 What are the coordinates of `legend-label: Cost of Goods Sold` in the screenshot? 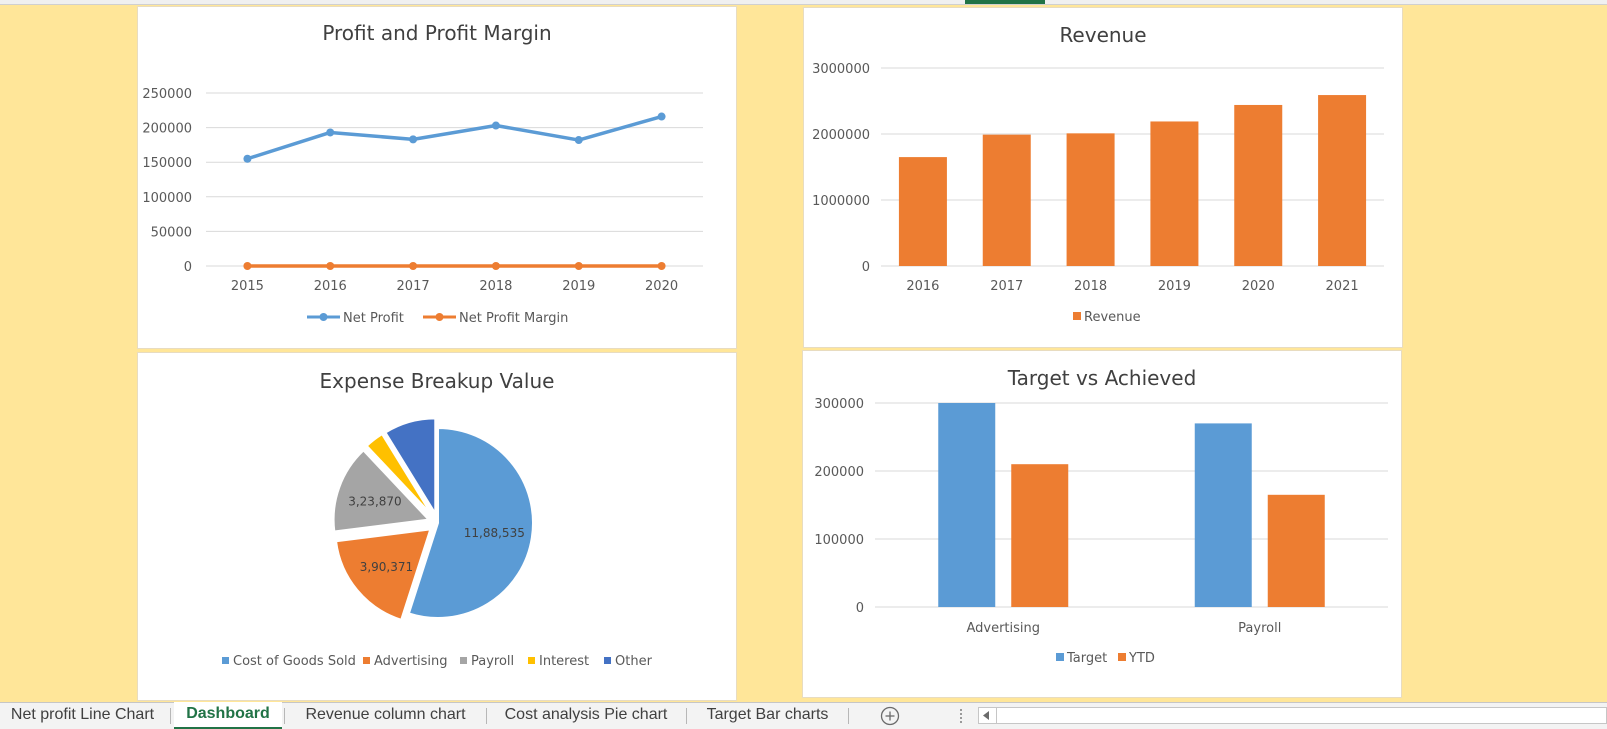 It's located at (294, 661).